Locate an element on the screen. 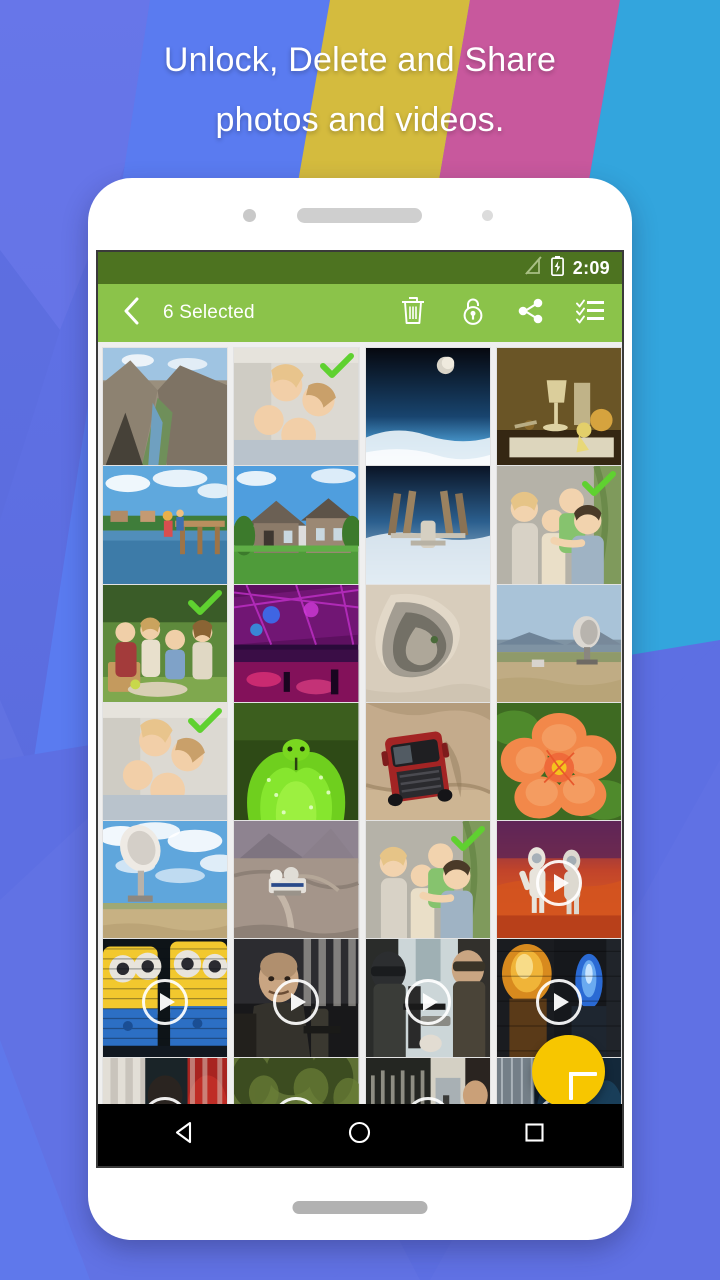  selection-count-title: 6 Selected is located at coordinates (209, 312).